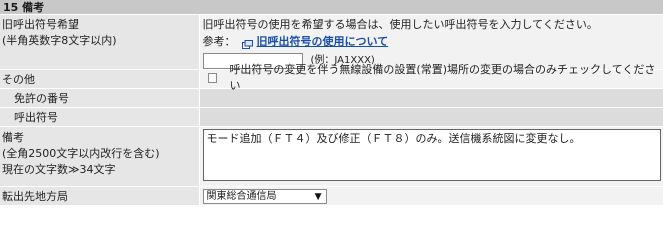  What do you see at coordinates (430, 117) in the screenshot?
I see `callsign-value` at bounding box center [430, 117].